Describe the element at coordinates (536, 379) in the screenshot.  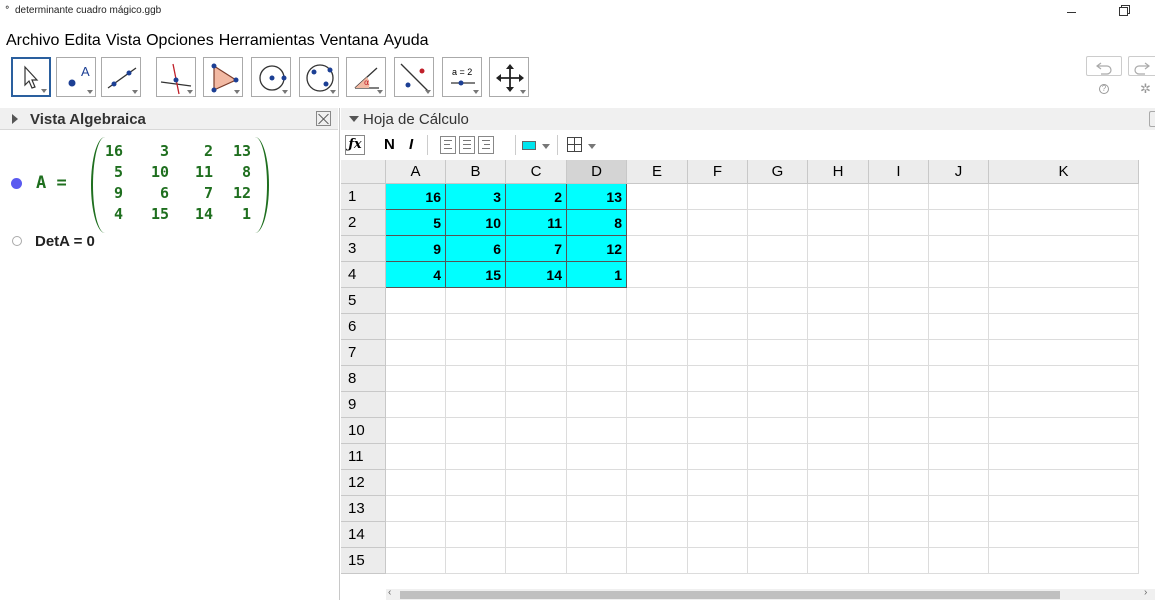
I see `cell-c8` at that location.